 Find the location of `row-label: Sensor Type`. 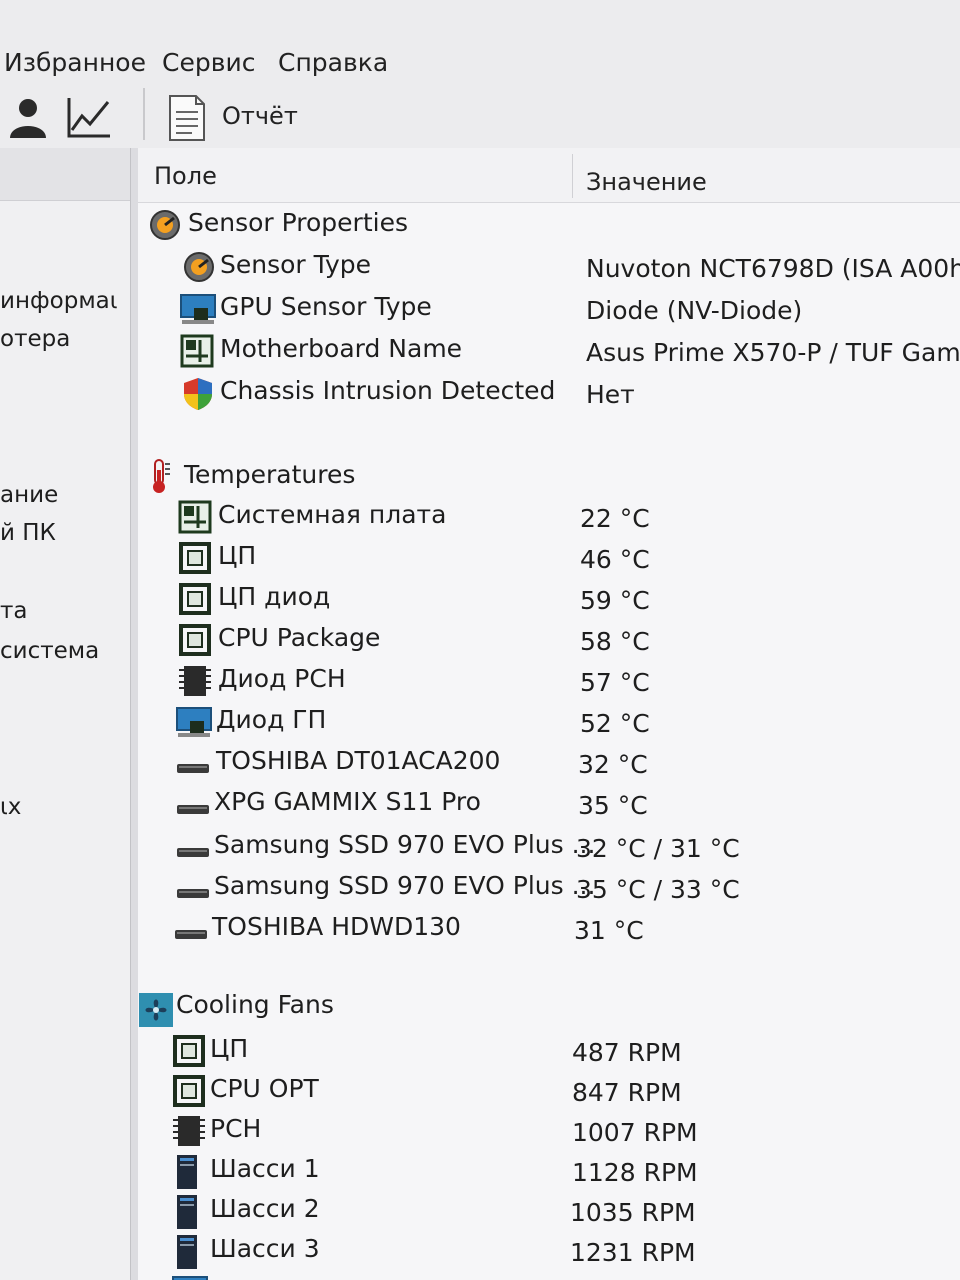

row-label: Sensor Type is located at coordinates (296, 264).